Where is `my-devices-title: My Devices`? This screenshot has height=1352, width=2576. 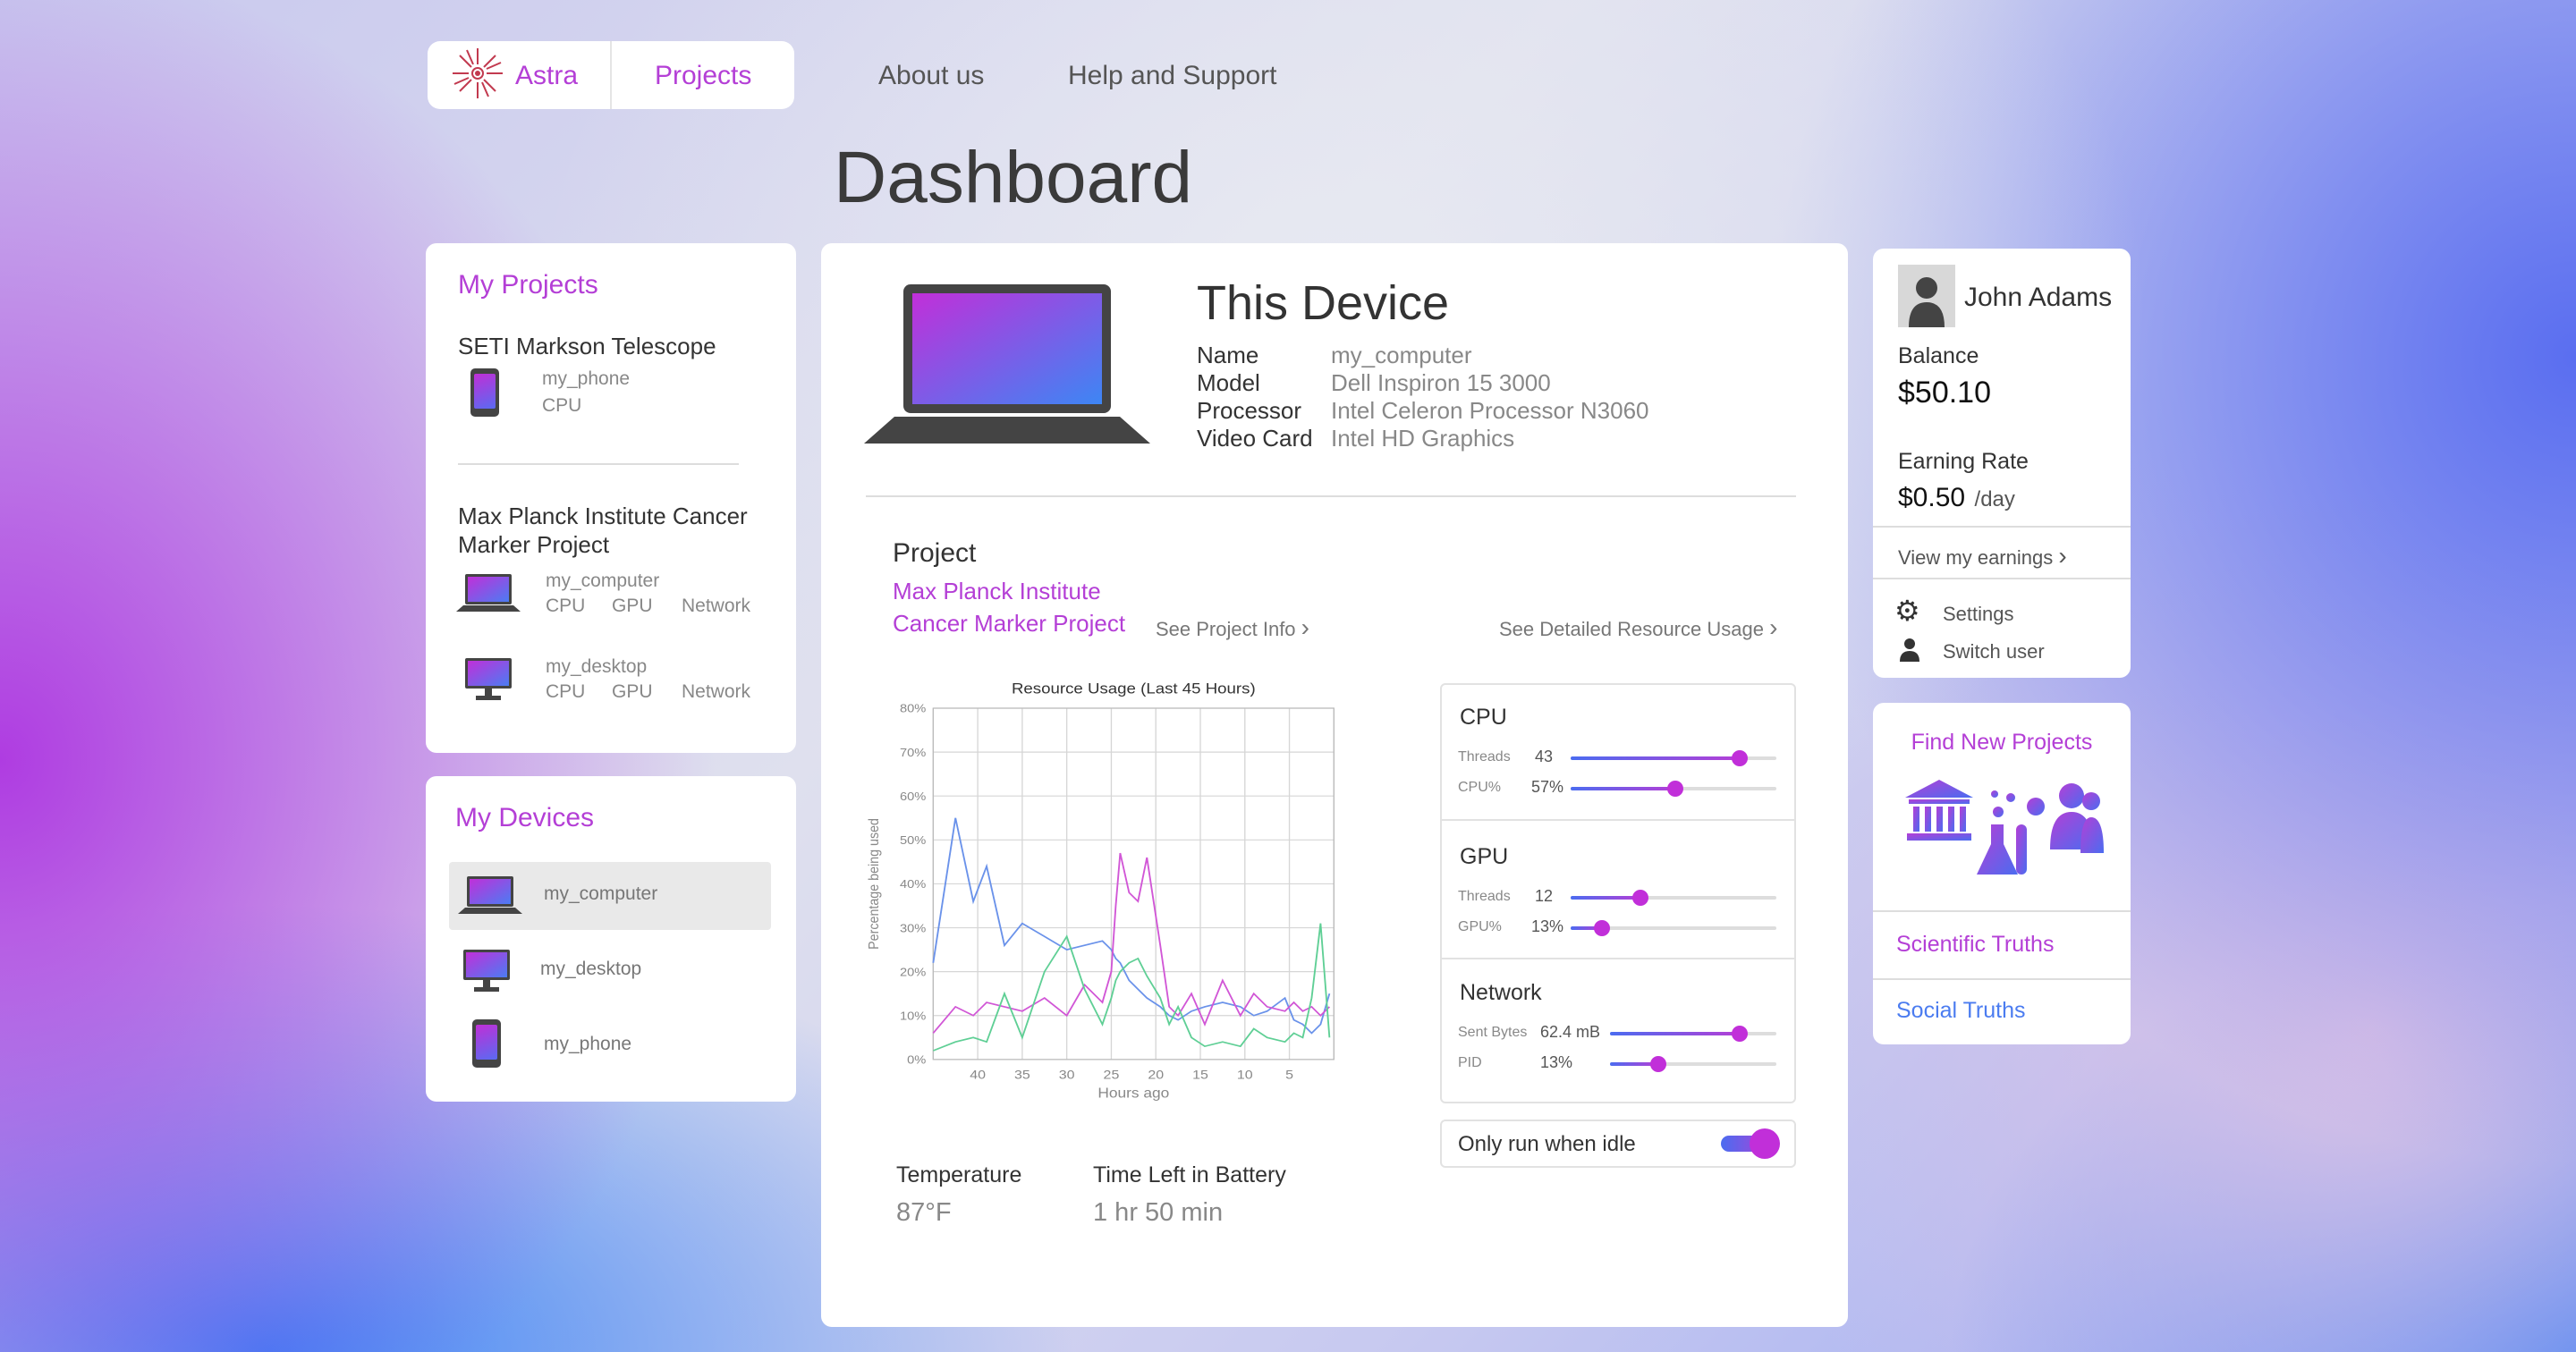
my-devices-title: My Devices is located at coordinates (525, 817).